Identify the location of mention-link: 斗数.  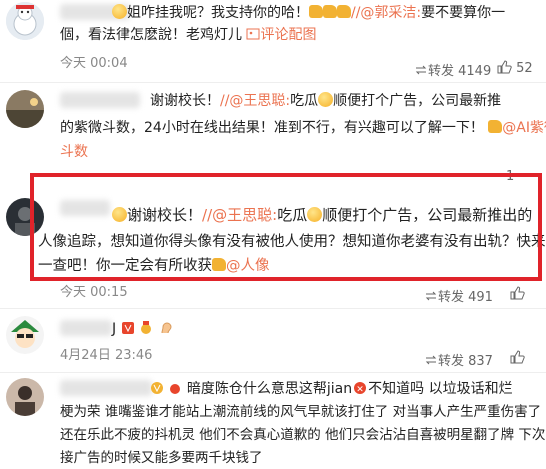
(74, 152).